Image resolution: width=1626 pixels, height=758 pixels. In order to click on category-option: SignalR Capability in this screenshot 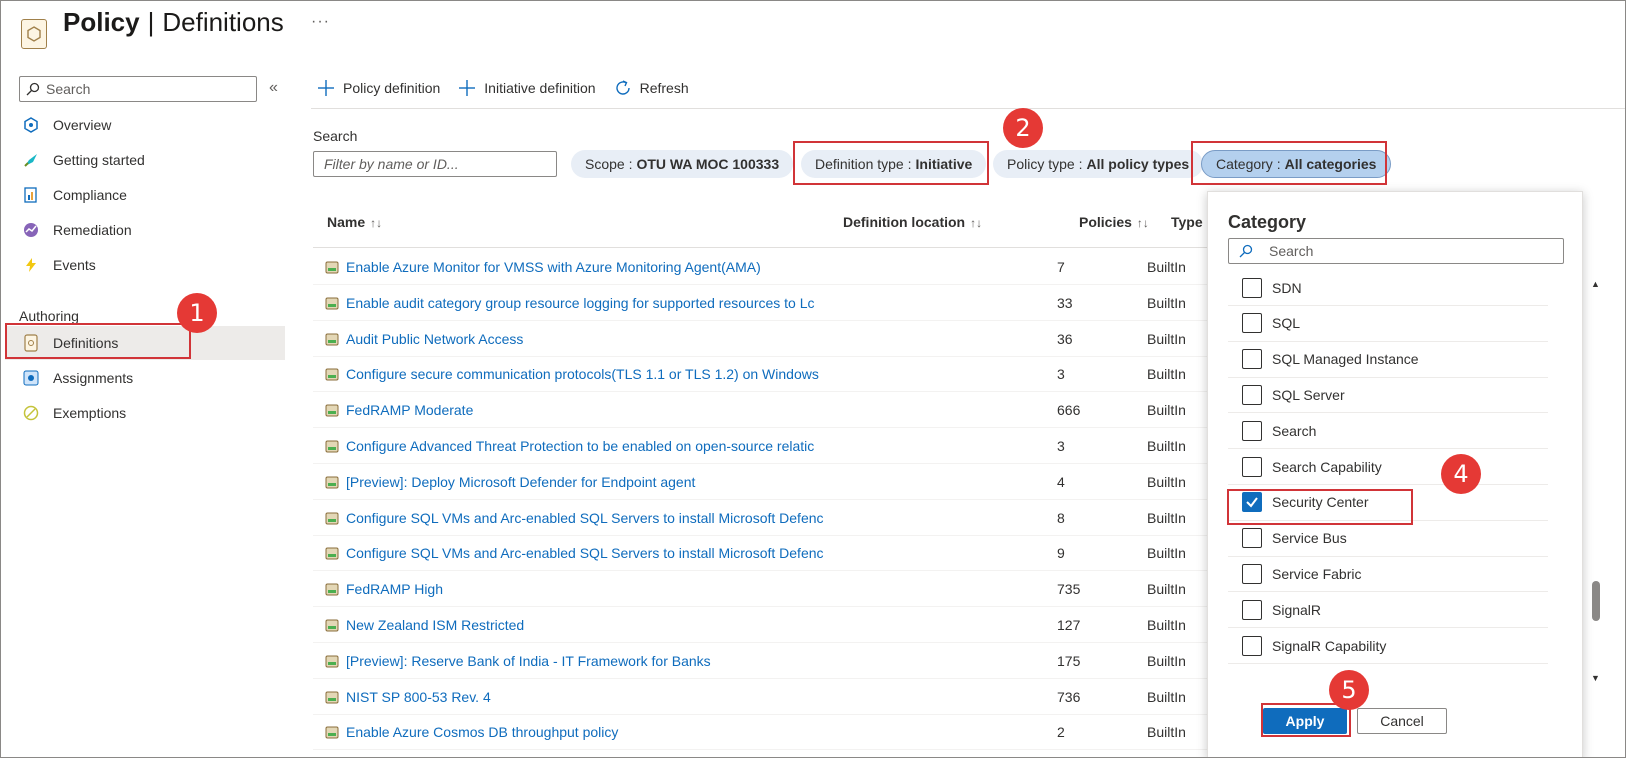, I will do `click(1388, 646)`.